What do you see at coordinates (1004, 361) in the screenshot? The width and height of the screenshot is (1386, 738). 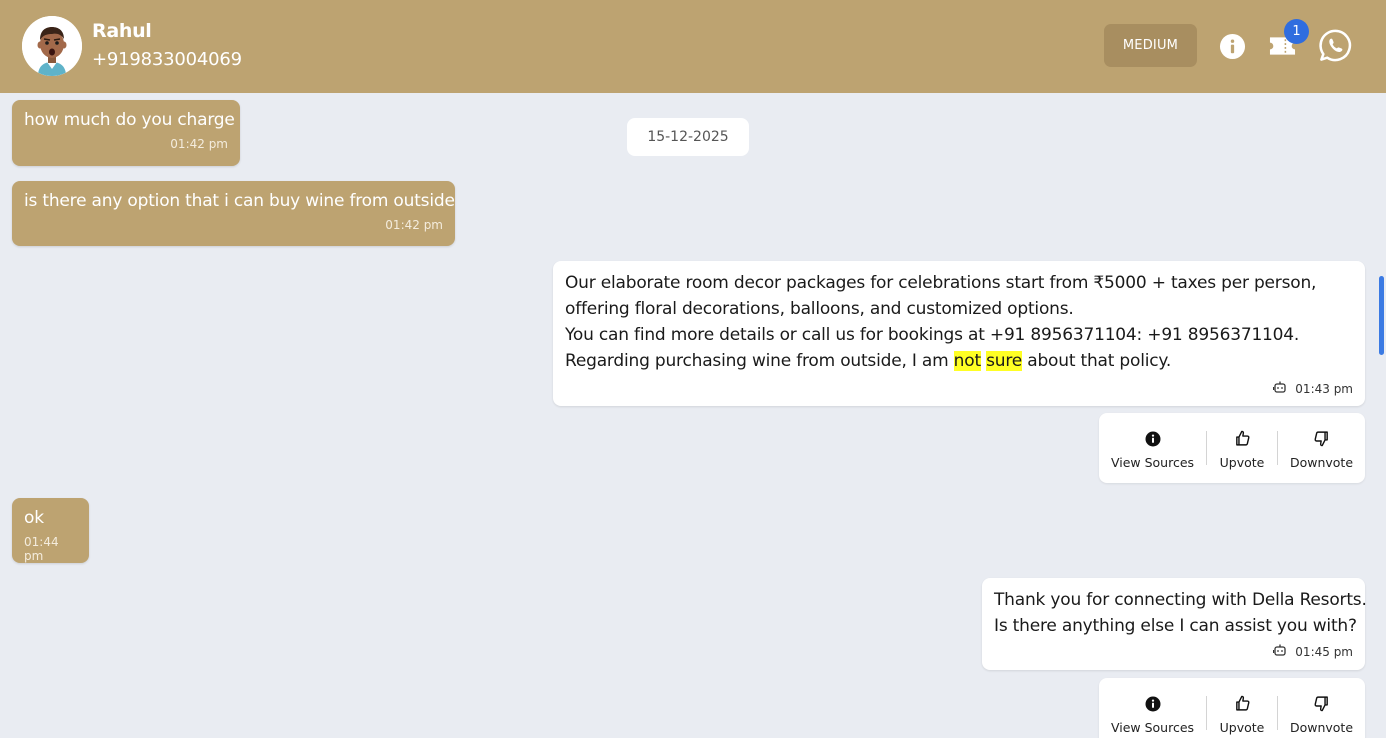 I see `highlighted-word: sure` at bounding box center [1004, 361].